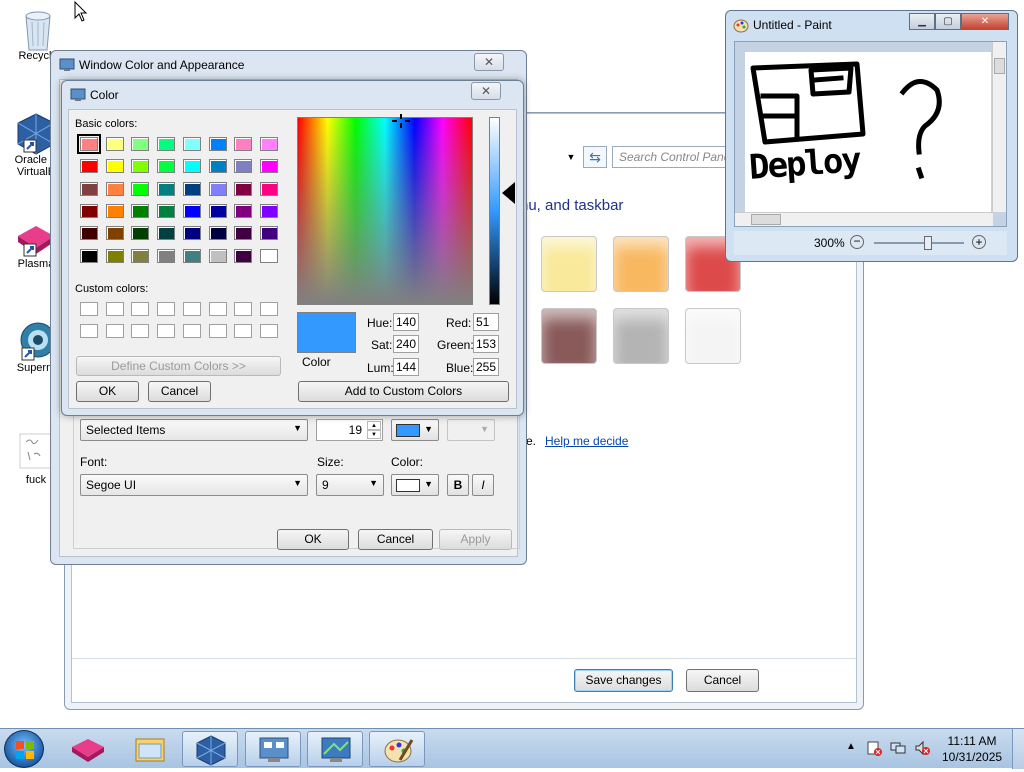  What do you see at coordinates (415, 485) in the screenshot?
I see `font-color-picker-button: ▼` at bounding box center [415, 485].